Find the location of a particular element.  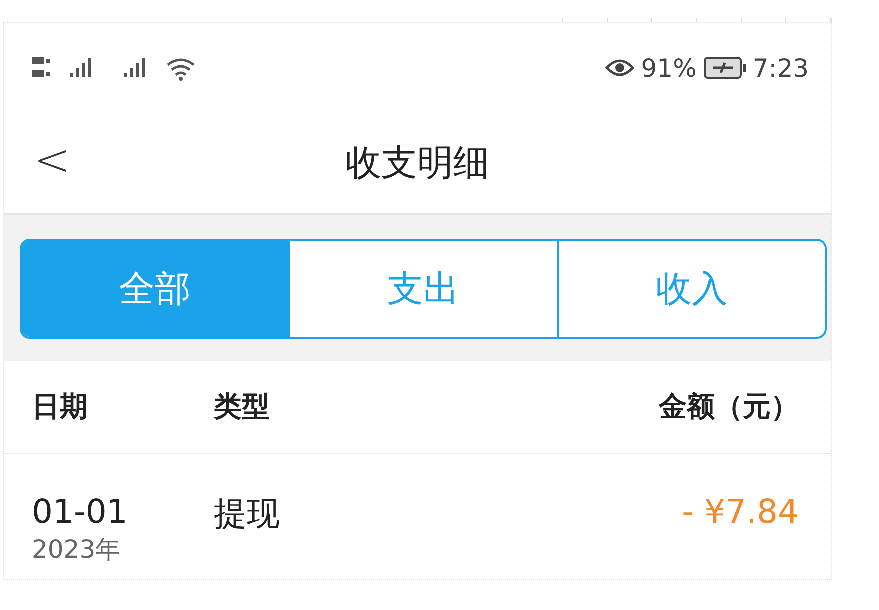

column-header: 金额（元） is located at coordinates (729, 407).